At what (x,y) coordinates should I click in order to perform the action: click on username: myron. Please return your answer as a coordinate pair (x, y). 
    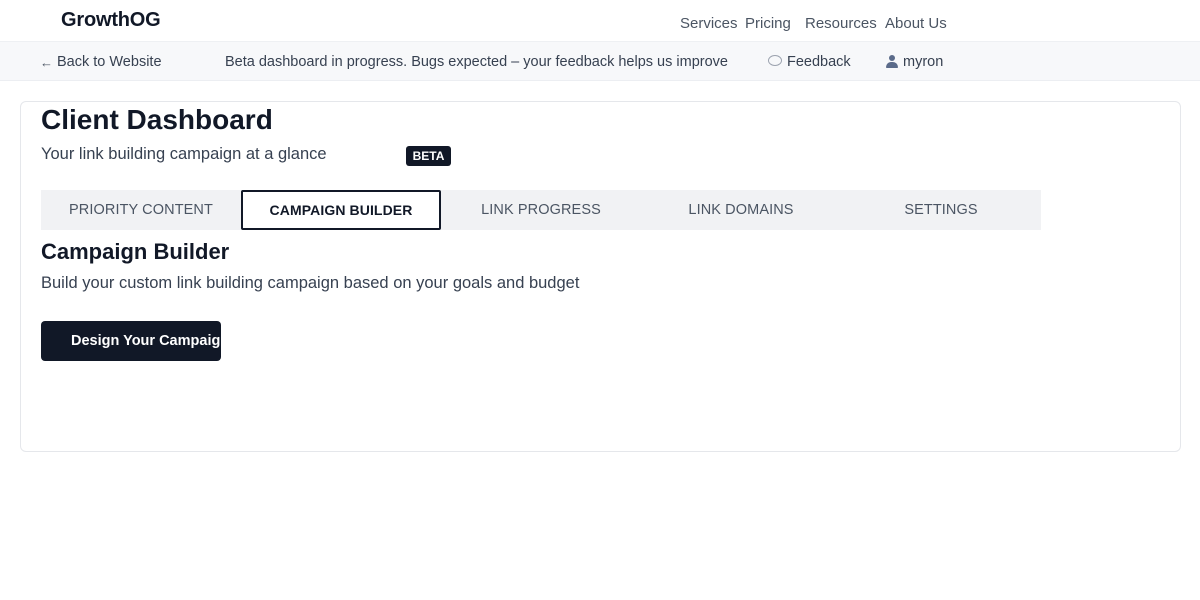
    Looking at the image, I should click on (923, 62).